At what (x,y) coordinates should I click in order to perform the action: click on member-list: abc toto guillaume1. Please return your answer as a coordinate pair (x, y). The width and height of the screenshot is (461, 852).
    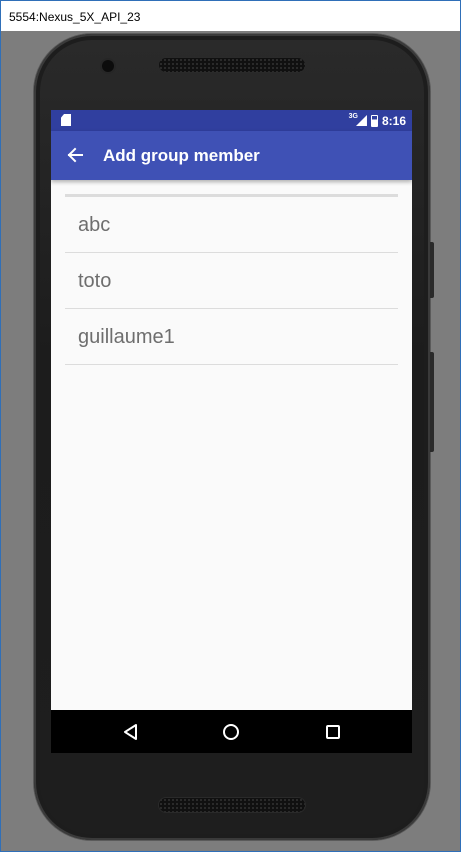
    Looking at the image, I should click on (231, 281).